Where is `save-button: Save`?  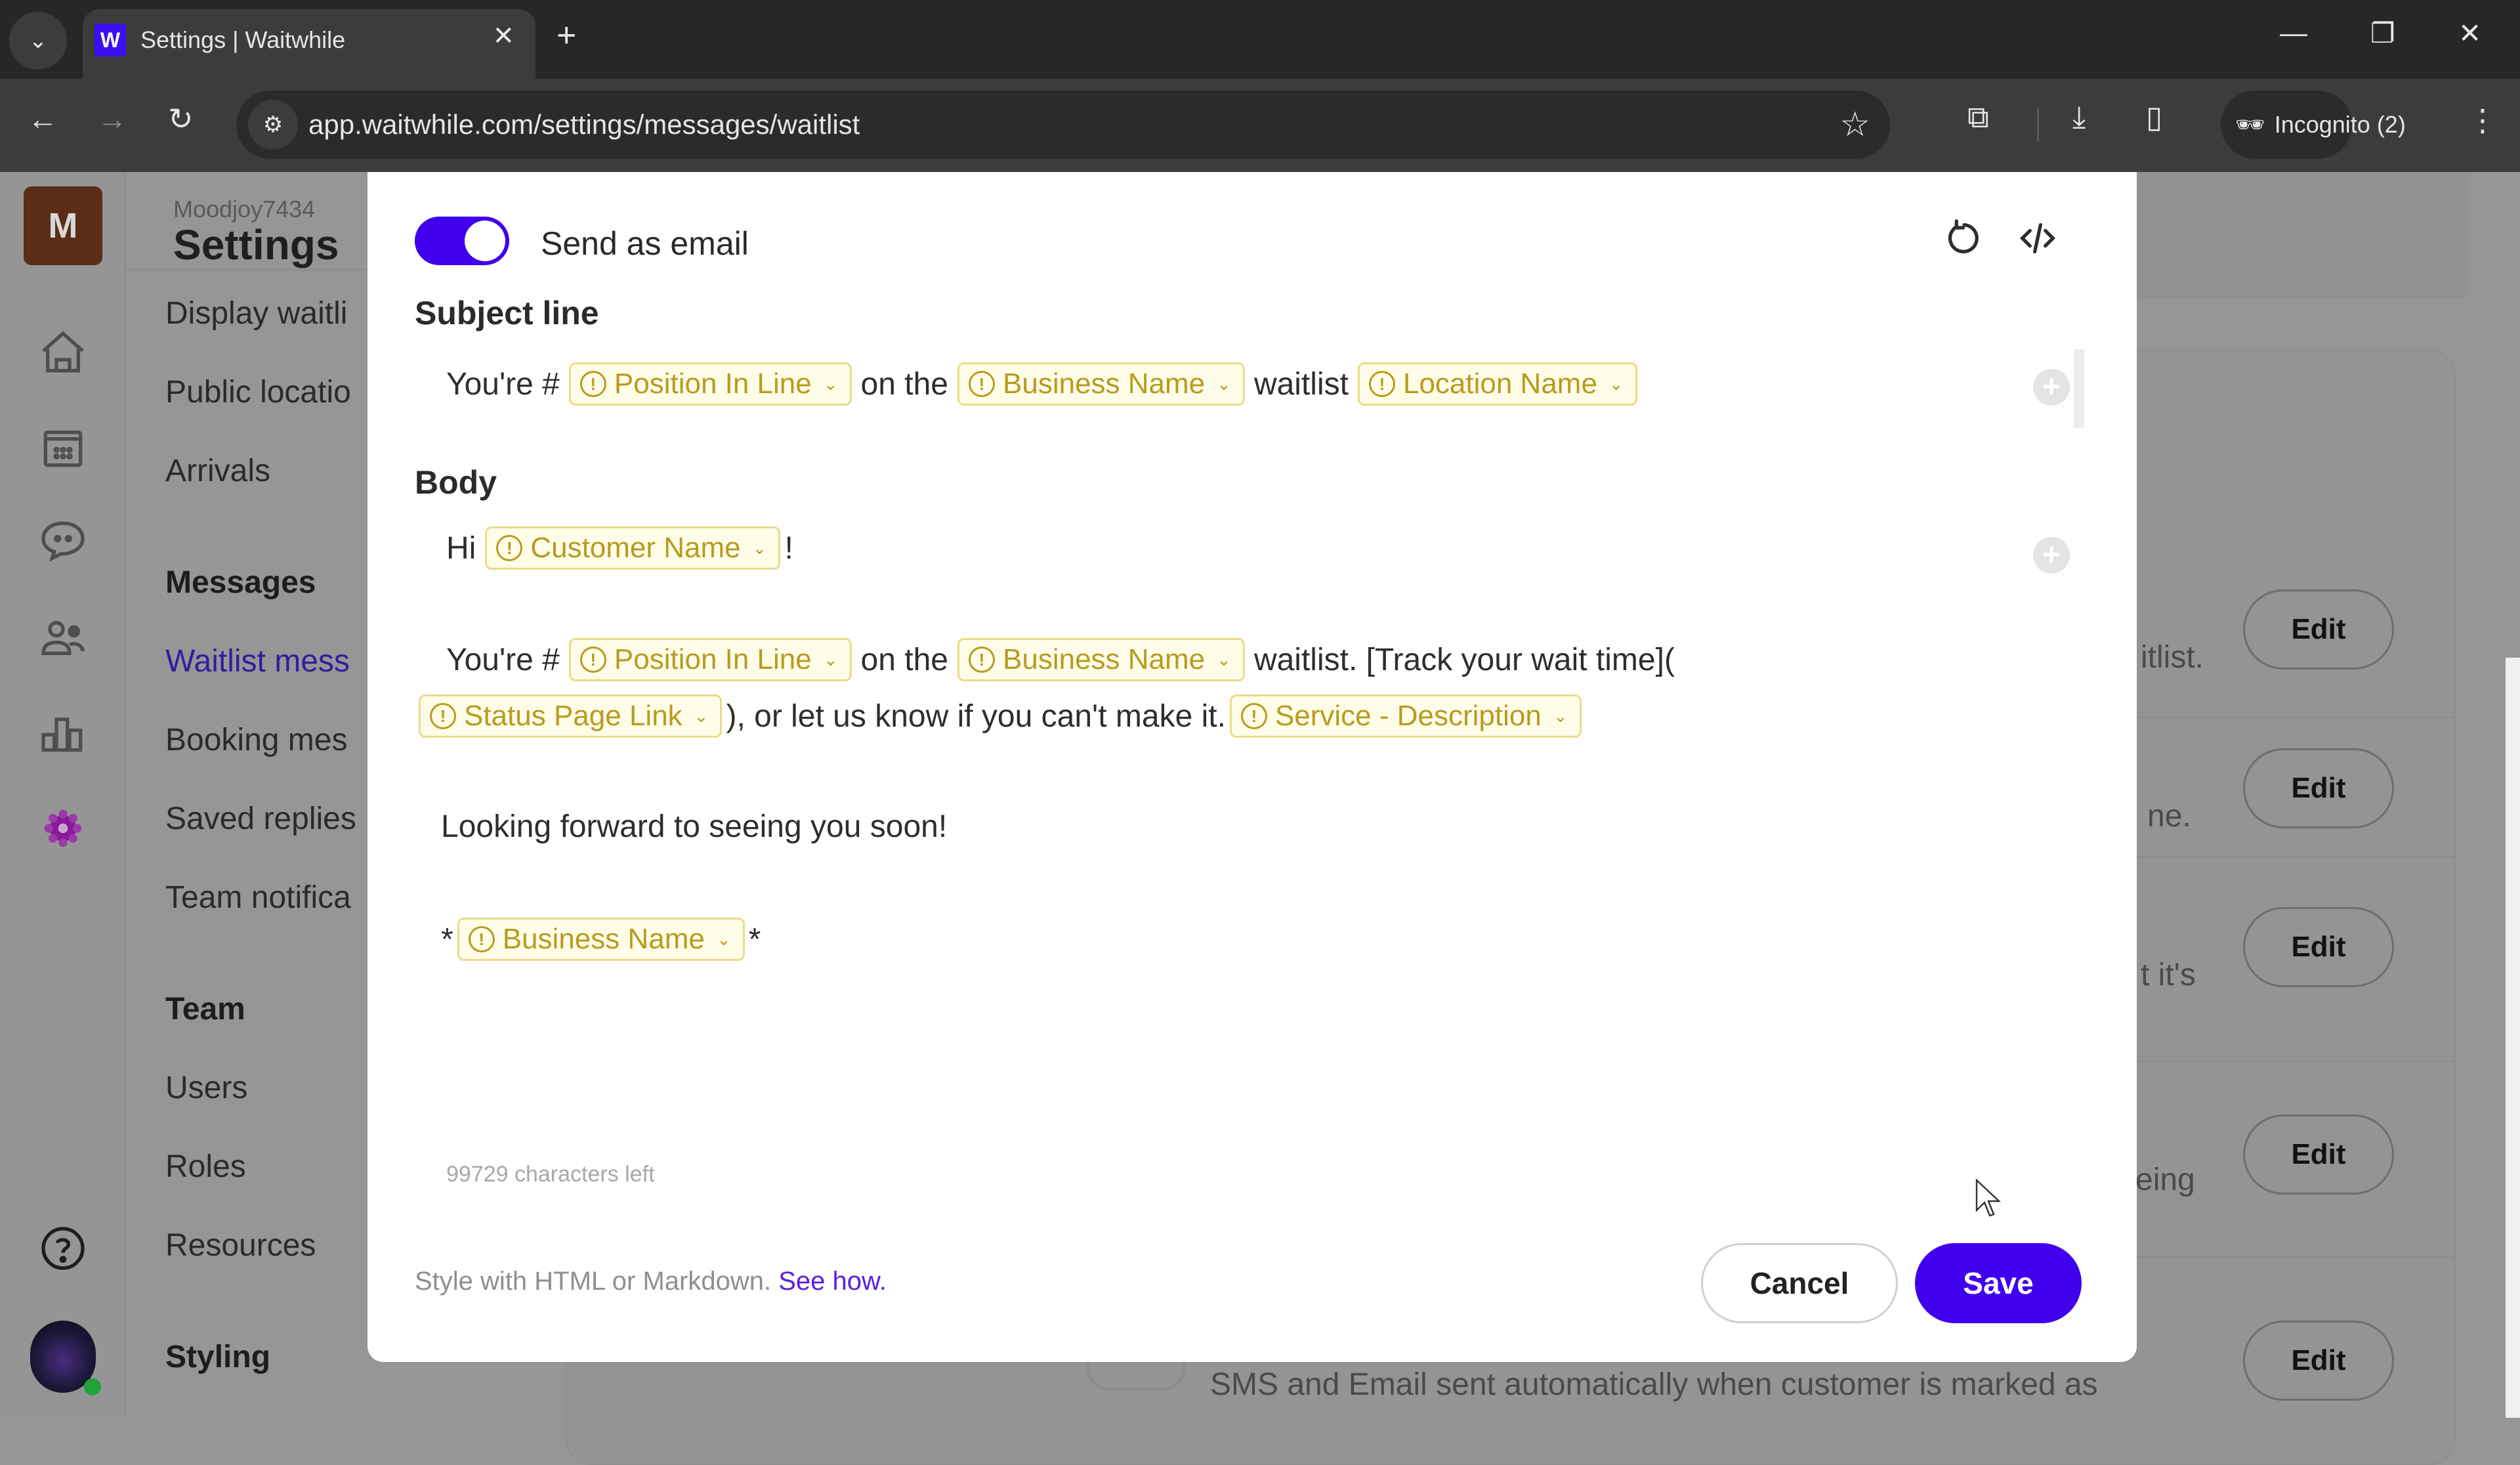
save-button: Save is located at coordinates (1998, 1283).